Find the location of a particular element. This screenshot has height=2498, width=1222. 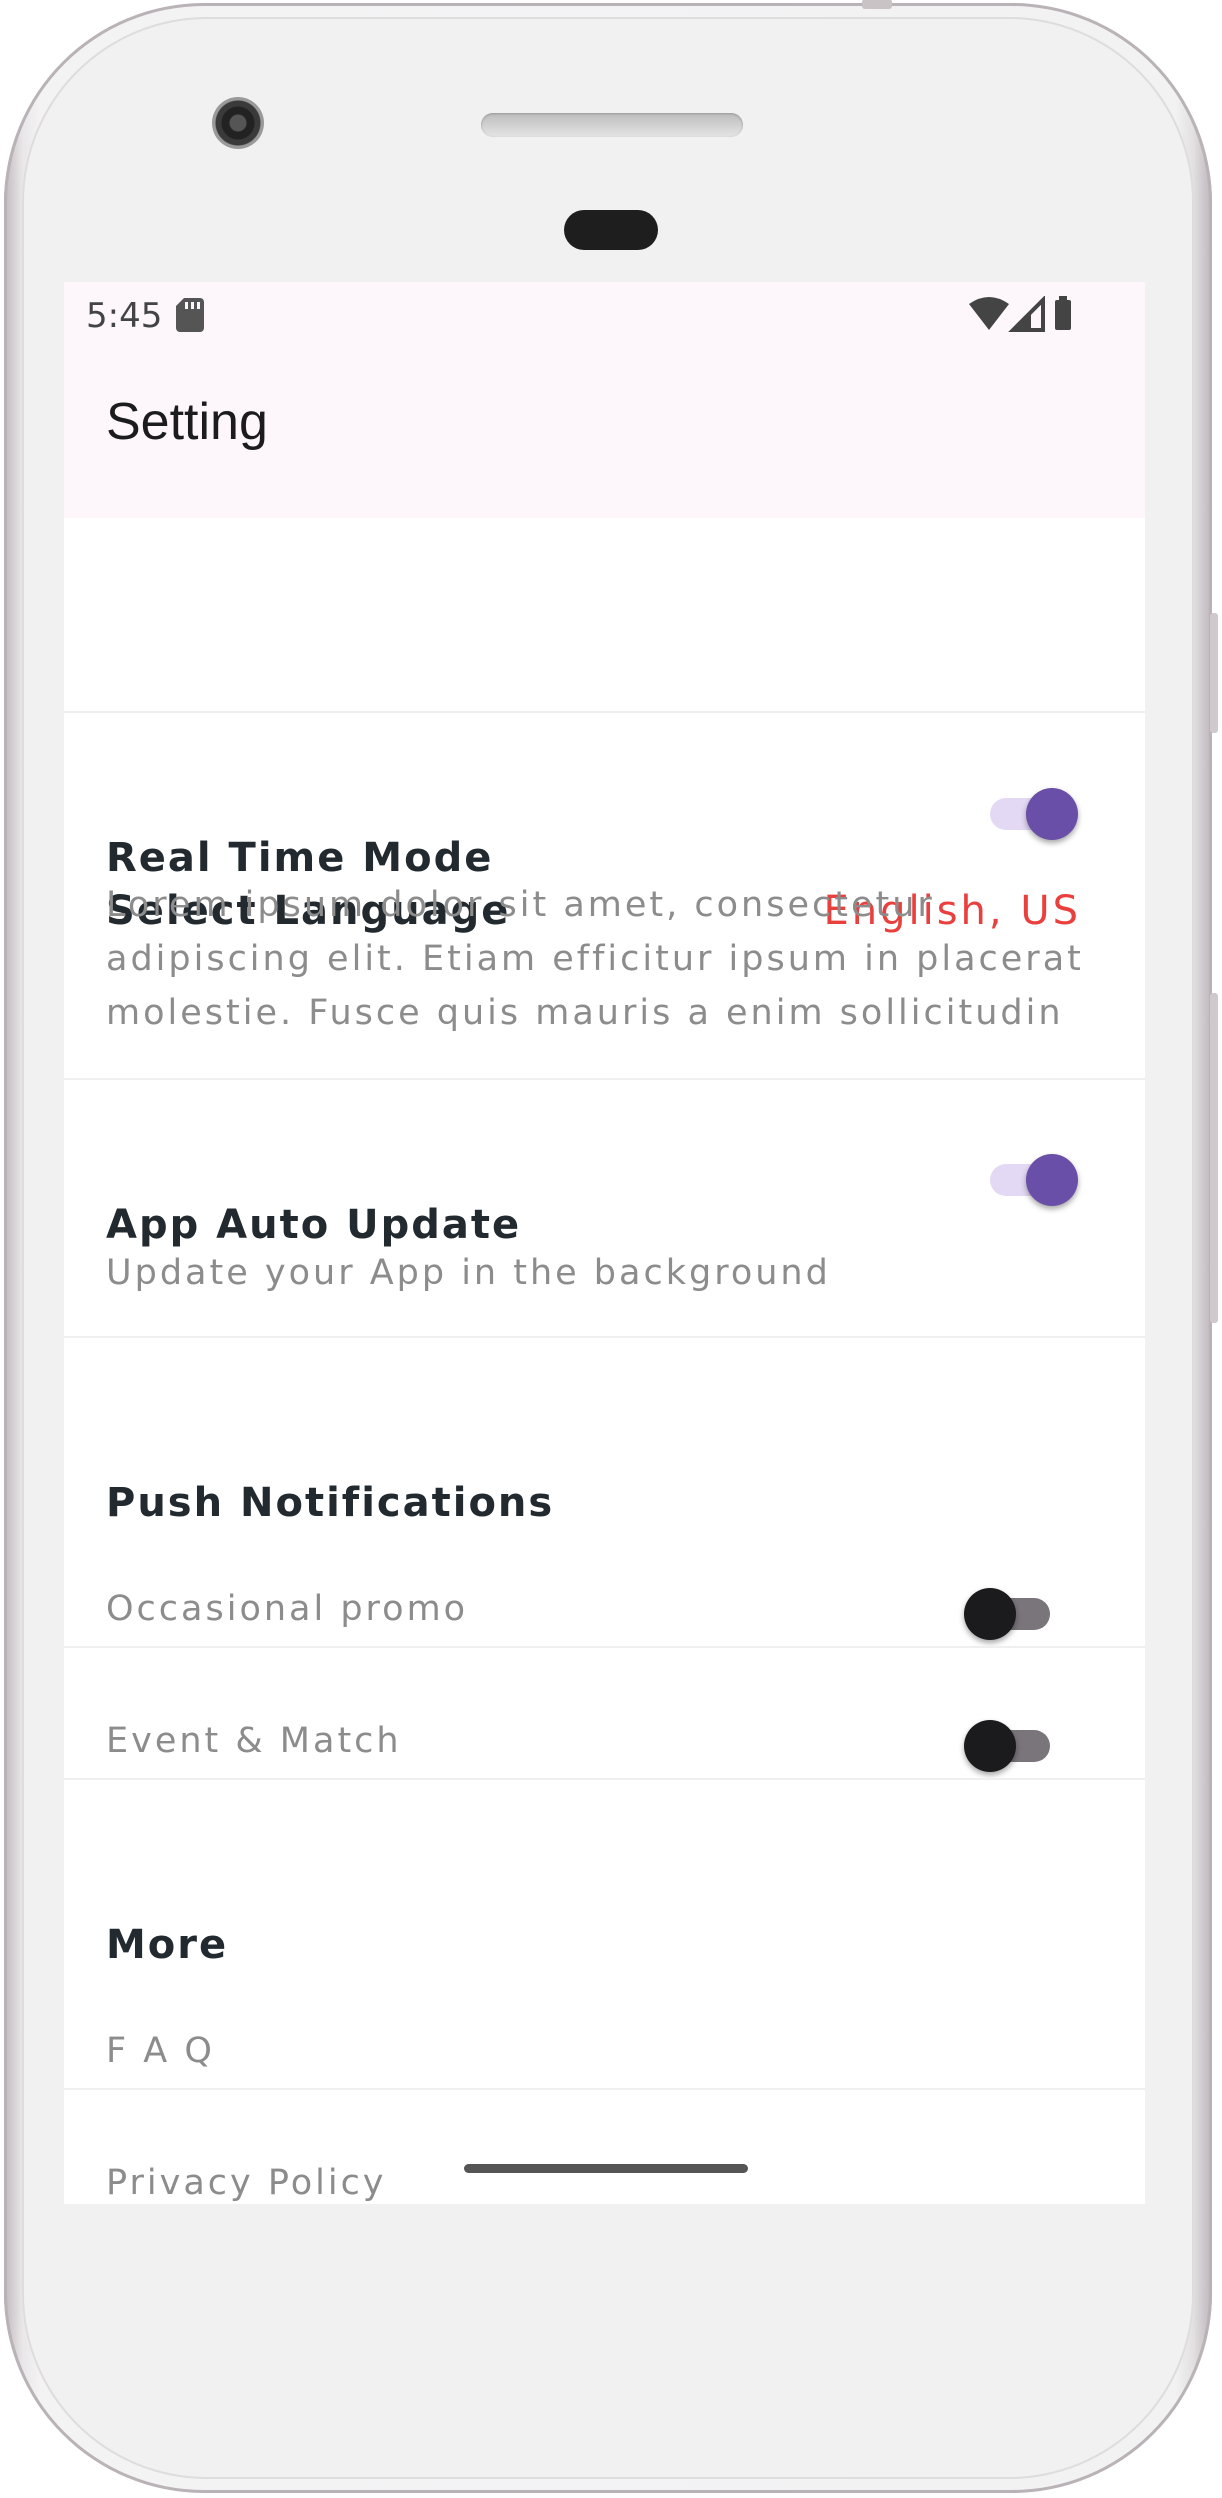

occasional-promo-switch is located at coordinates (1012, 1614).